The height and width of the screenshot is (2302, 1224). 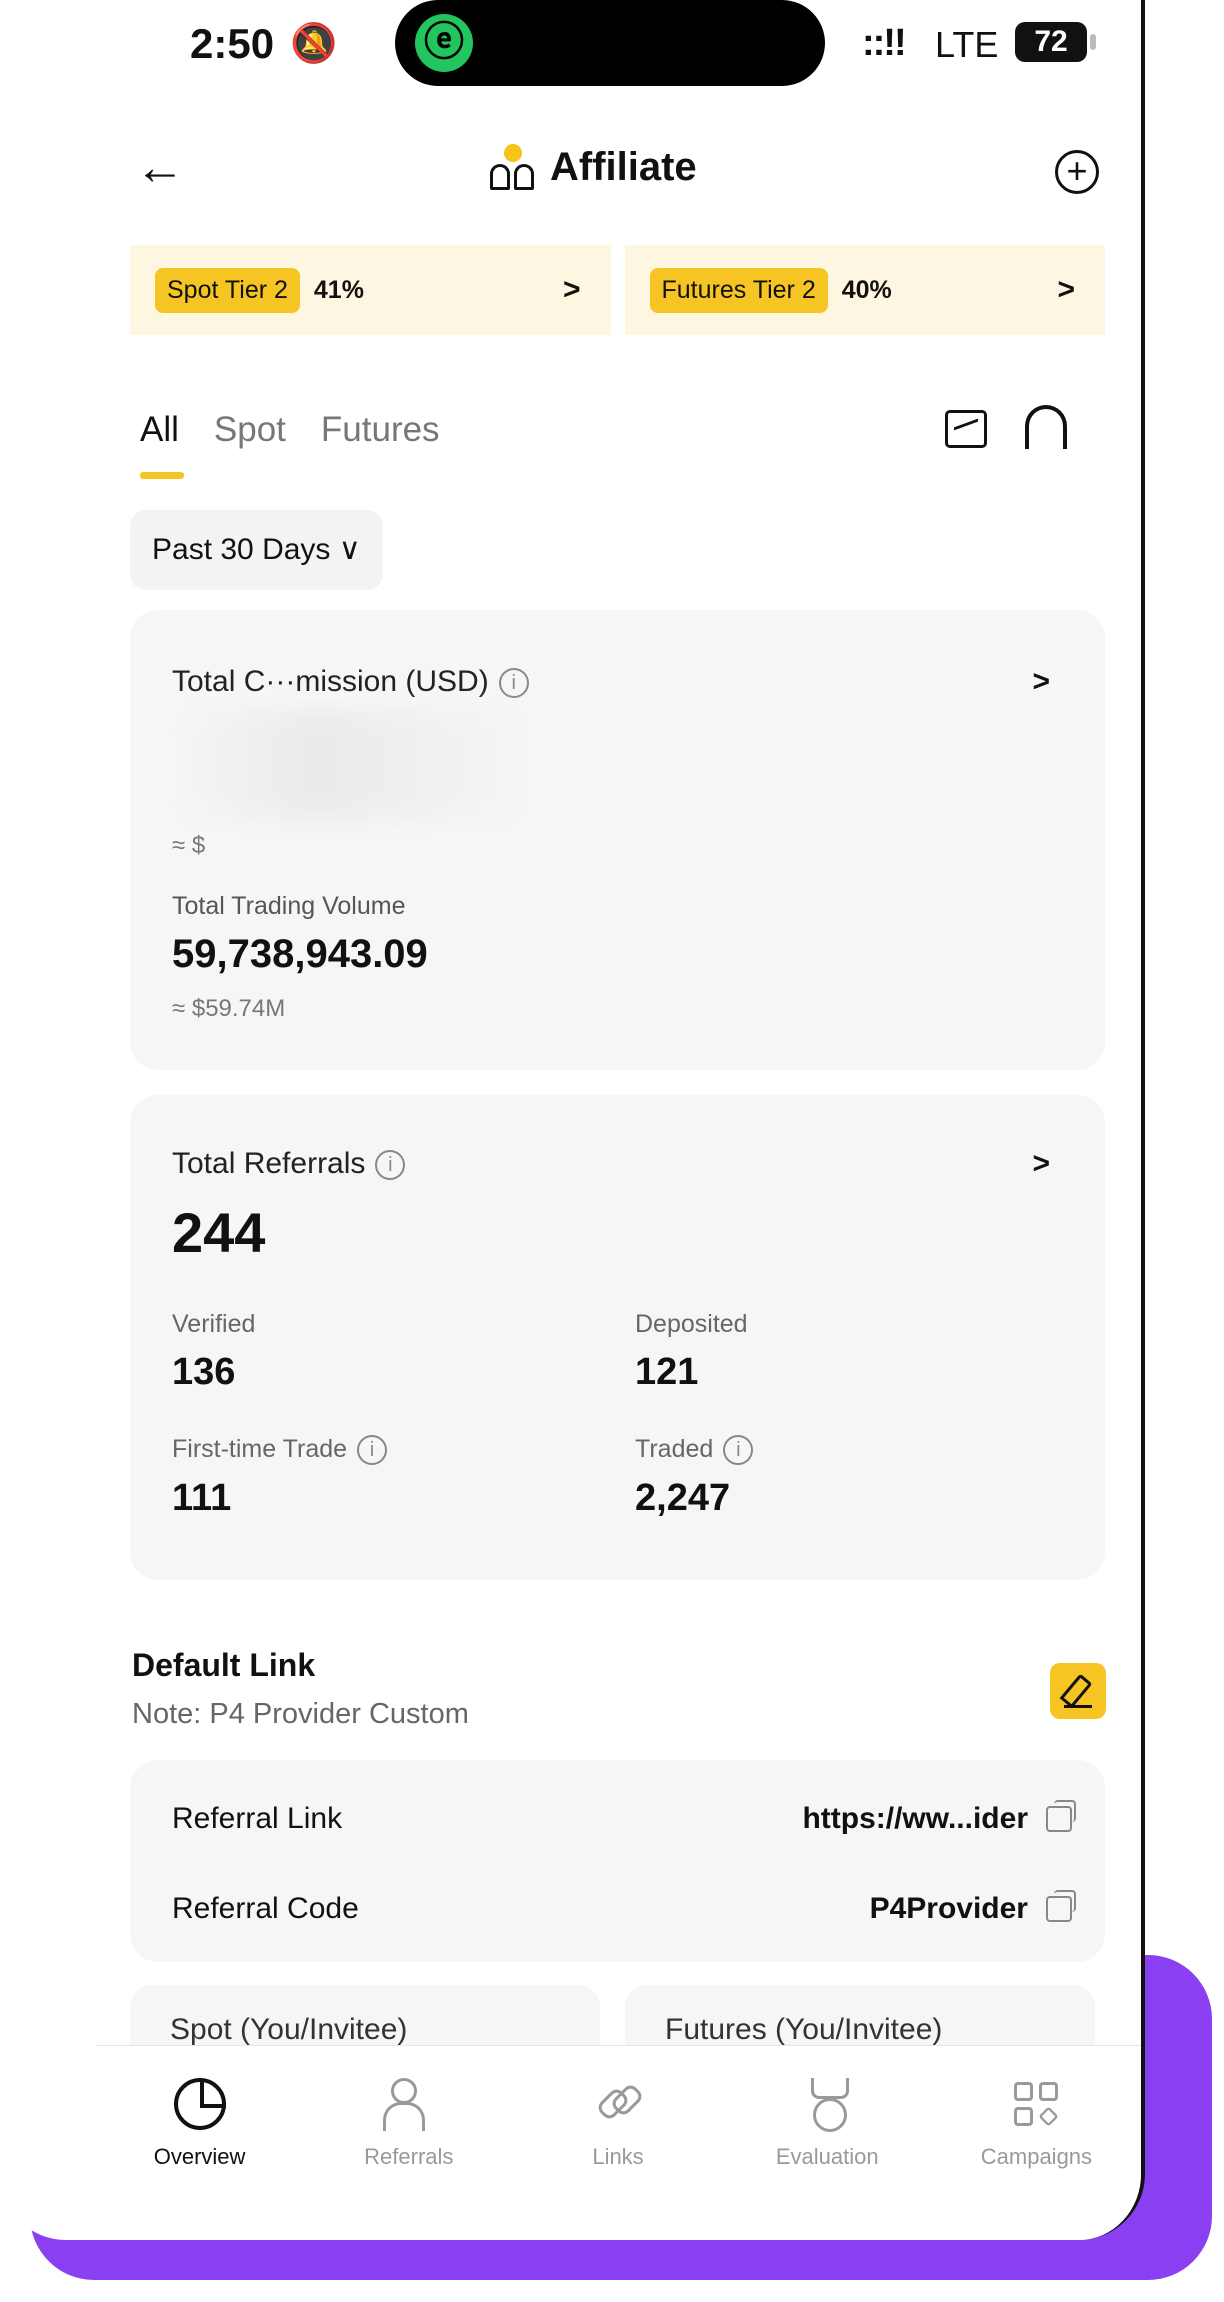 What do you see at coordinates (219, 1232) in the screenshot?
I see `referrals-value: 244` at bounding box center [219, 1232].